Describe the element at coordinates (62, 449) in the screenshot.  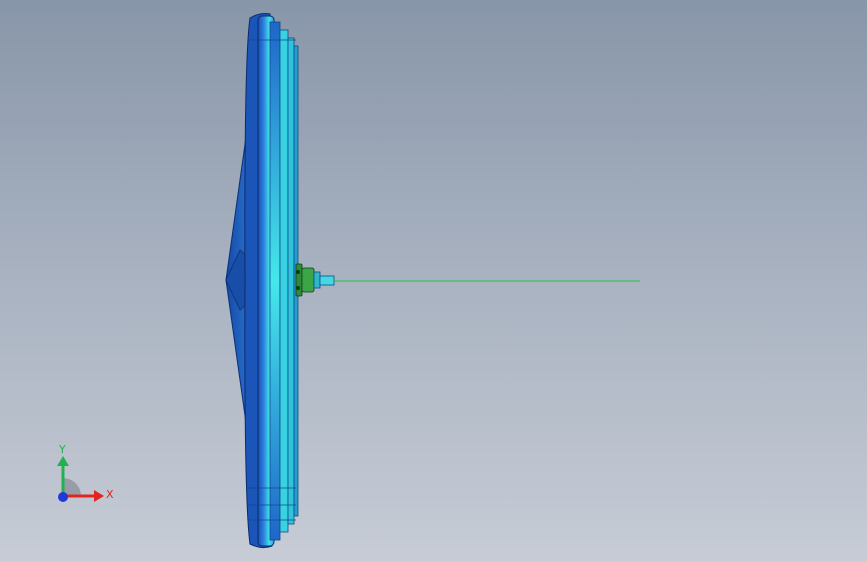
I see `y-axis-label: Y` at that location.